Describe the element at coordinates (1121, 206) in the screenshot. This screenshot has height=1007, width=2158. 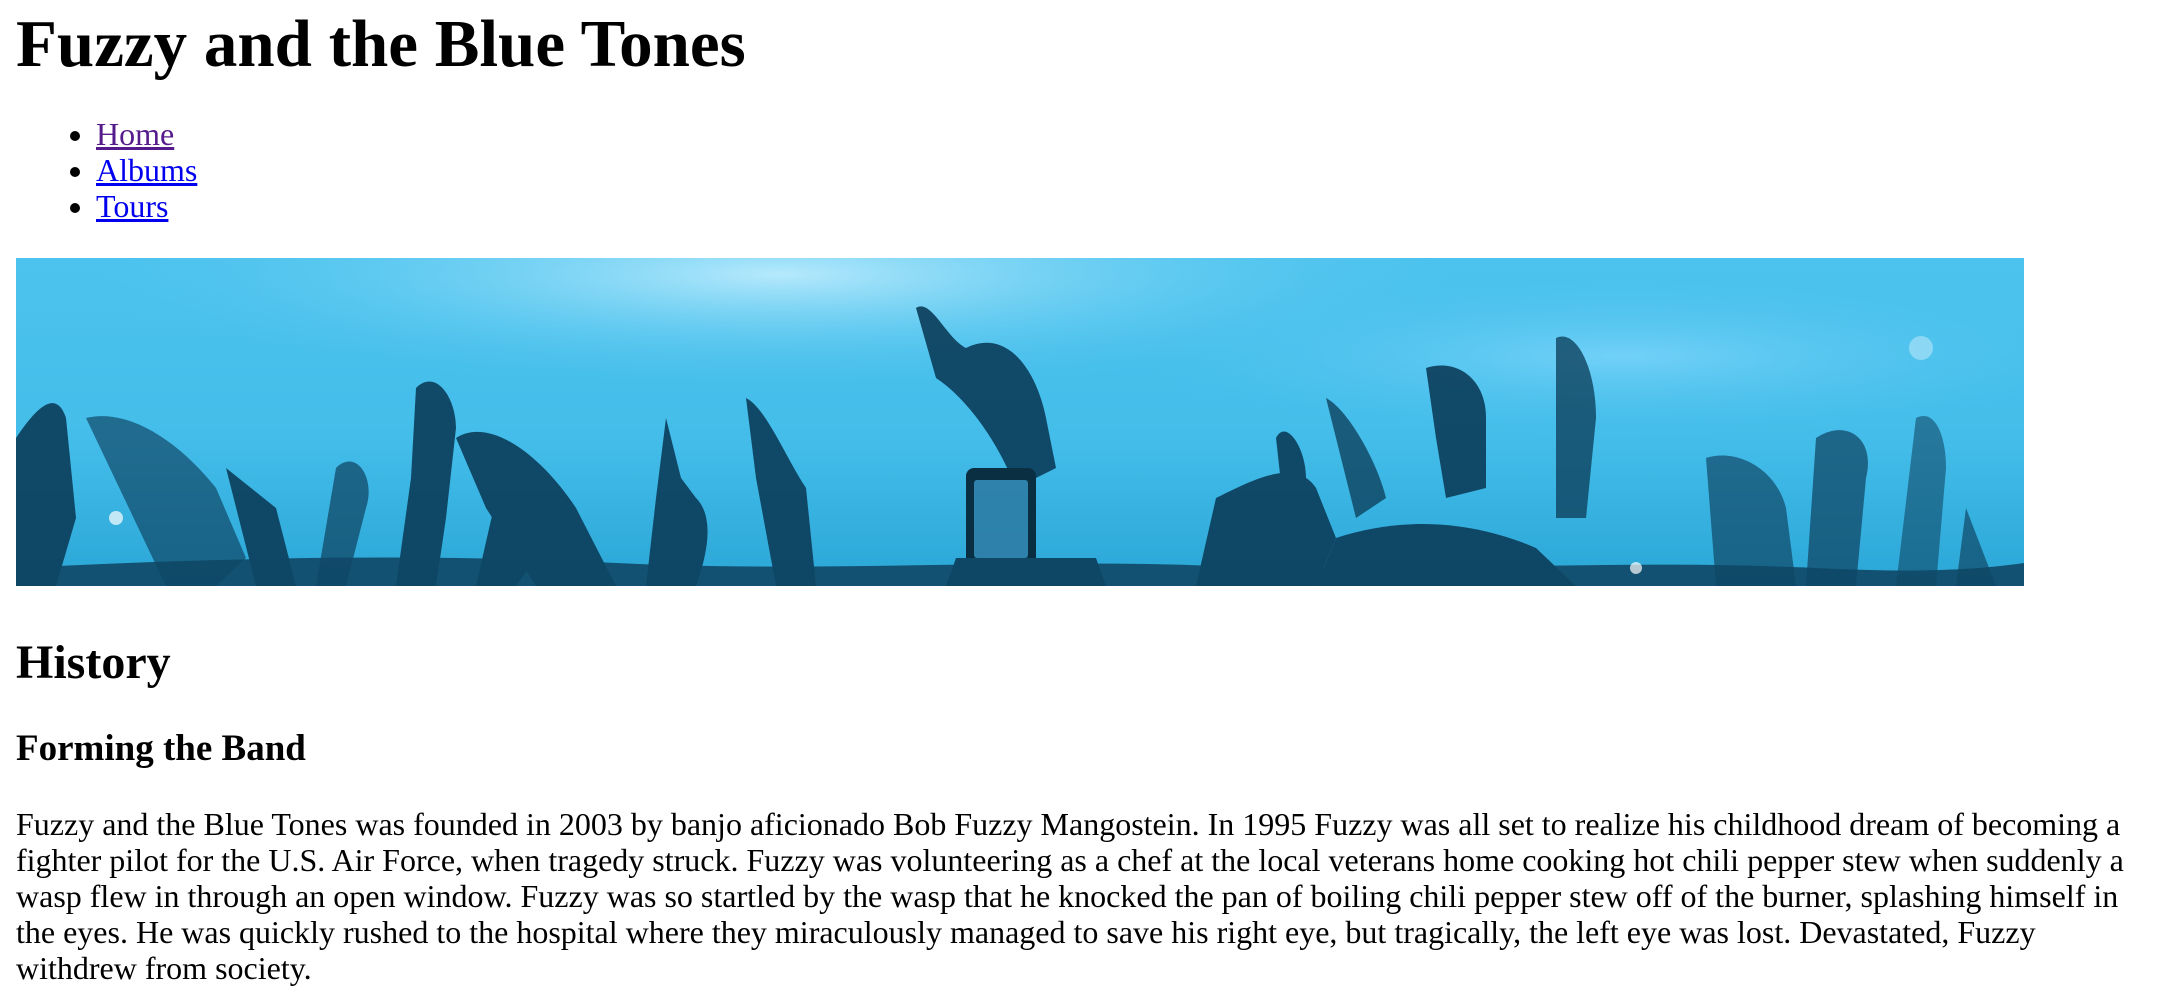
I see `nav-item-tours: Tours` at that location.